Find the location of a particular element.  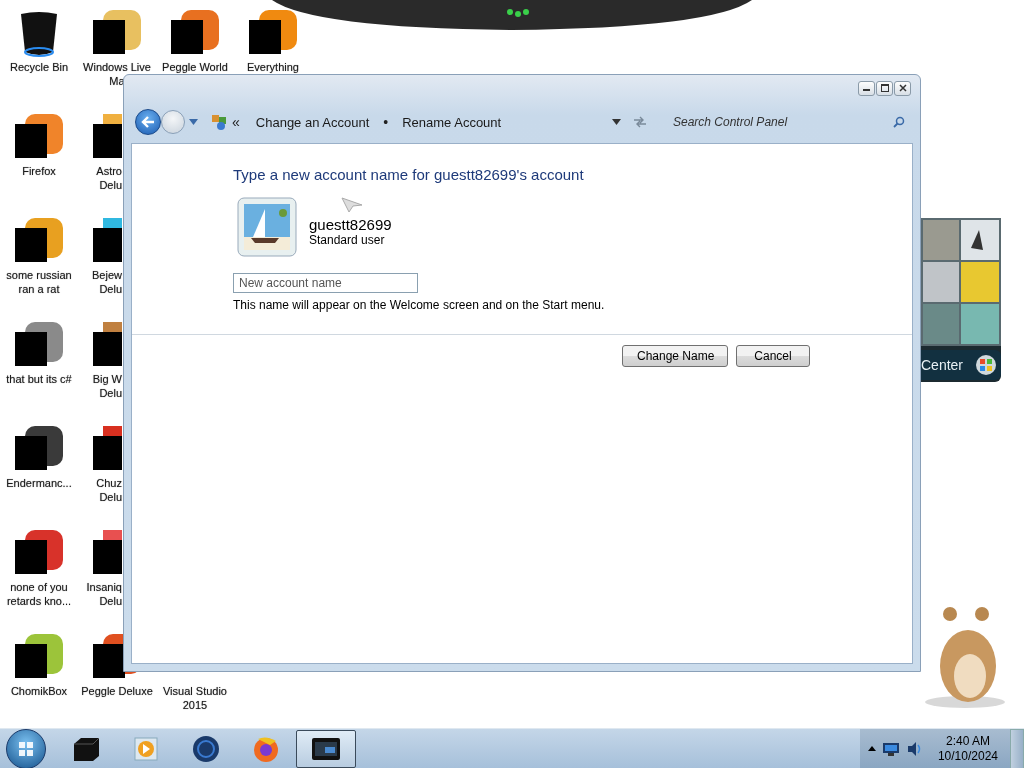

control-panel-icon is located at coordinates (219, 122).